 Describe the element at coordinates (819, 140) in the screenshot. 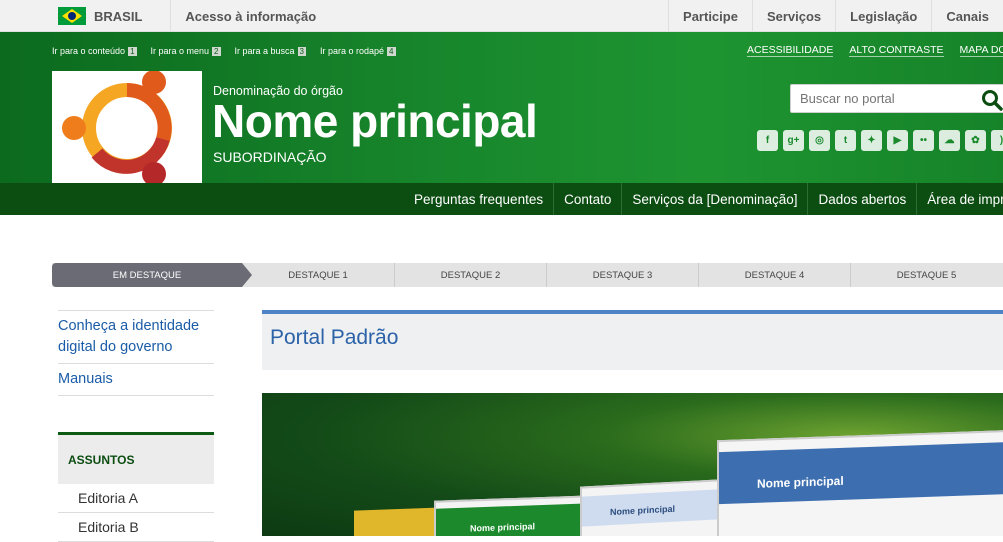

I see `instagram-icon: ◎` at that location.